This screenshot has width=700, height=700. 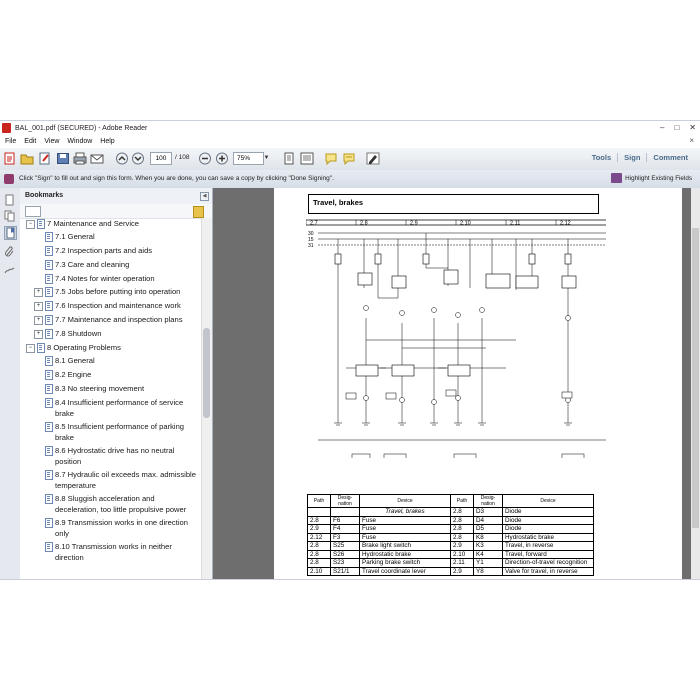 I want to click on minimize-icon: –, so click(x=662, y=127).